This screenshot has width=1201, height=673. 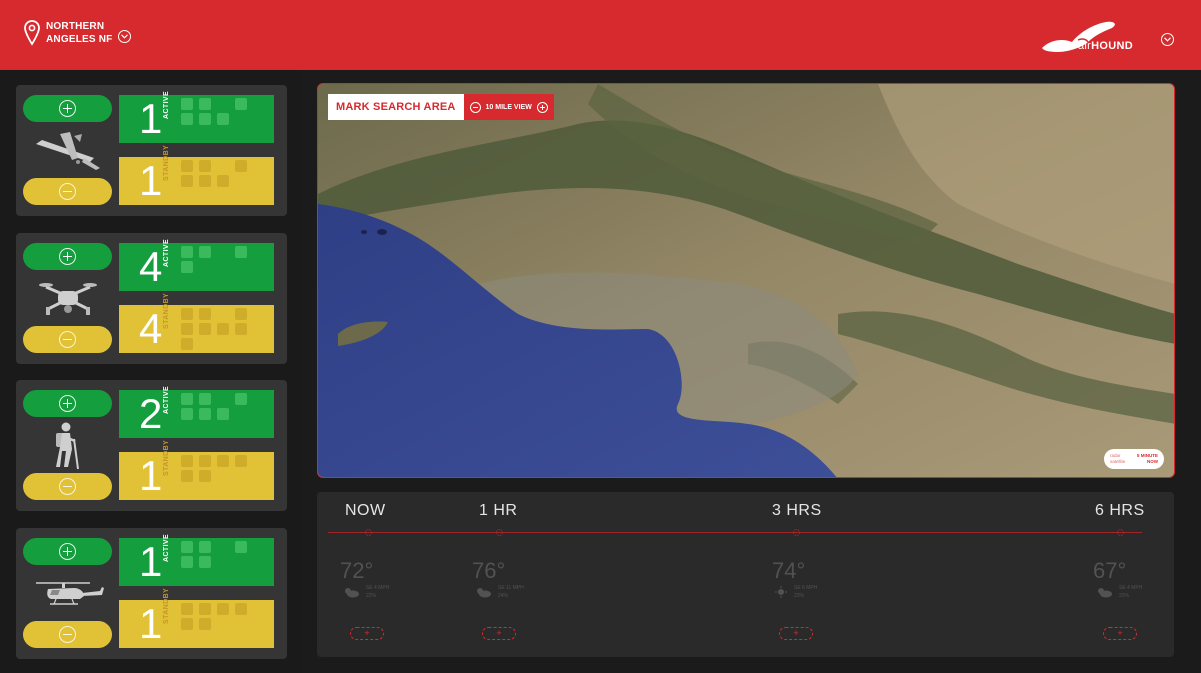 What do you see at coordinates (67, 339) in the screenshot?
I see `remove-quadcopter-button` at bounding box center [67, 339].